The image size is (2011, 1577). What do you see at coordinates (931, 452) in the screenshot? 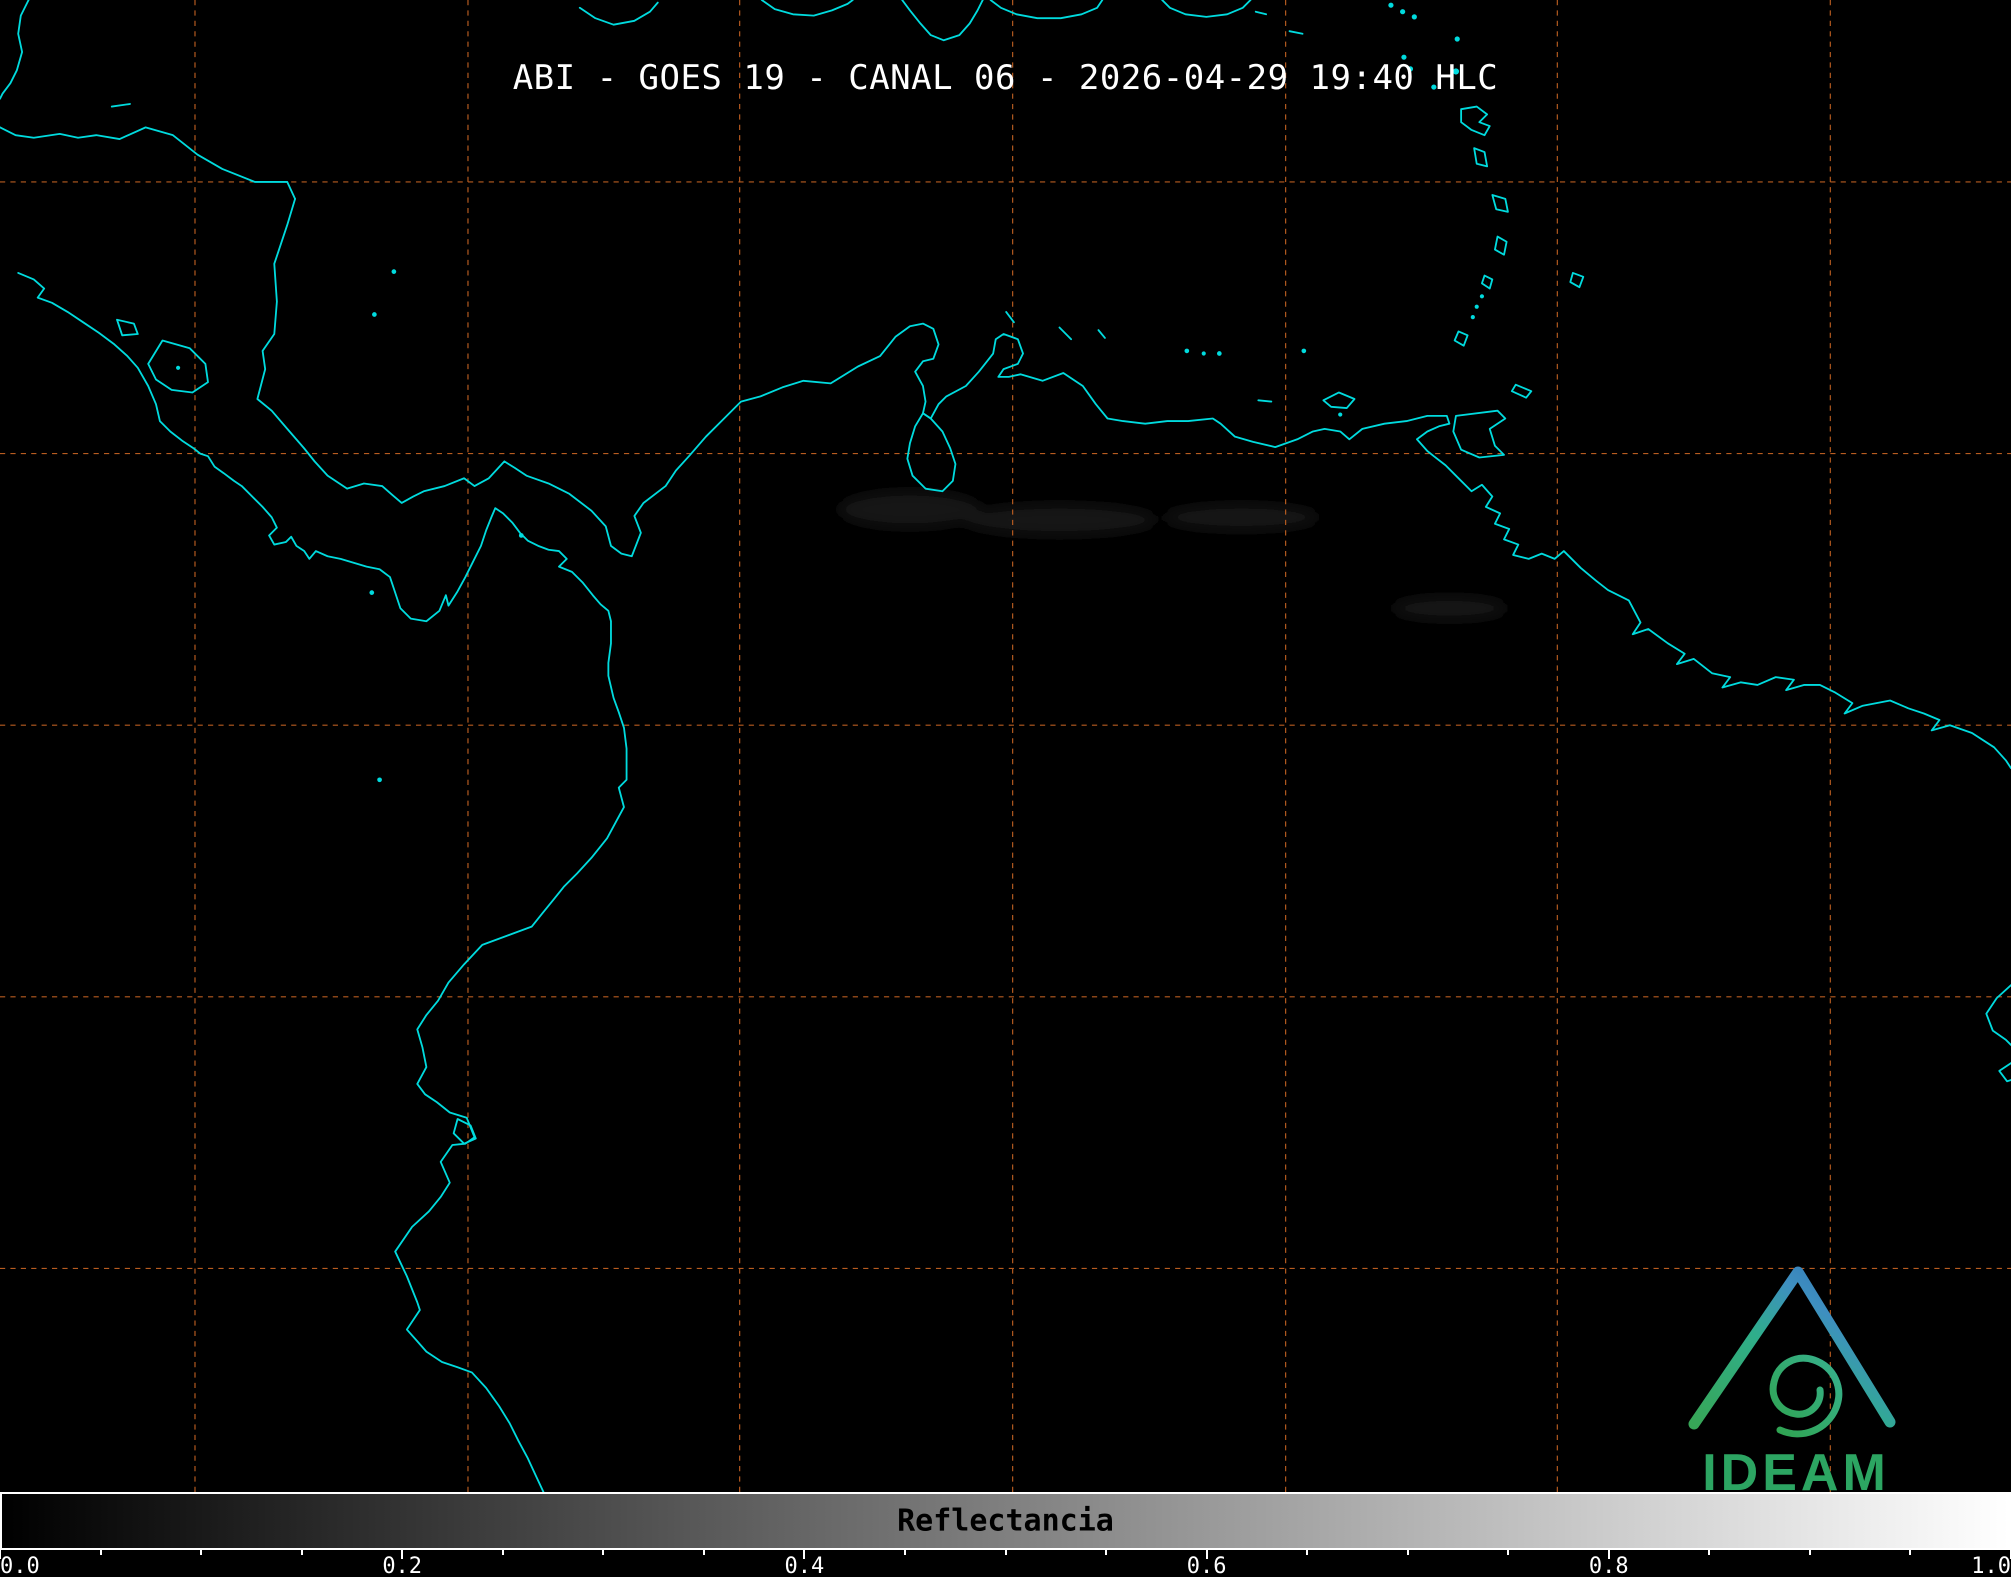
I see `lake-maracaibo` at bounding box center [931, 452].